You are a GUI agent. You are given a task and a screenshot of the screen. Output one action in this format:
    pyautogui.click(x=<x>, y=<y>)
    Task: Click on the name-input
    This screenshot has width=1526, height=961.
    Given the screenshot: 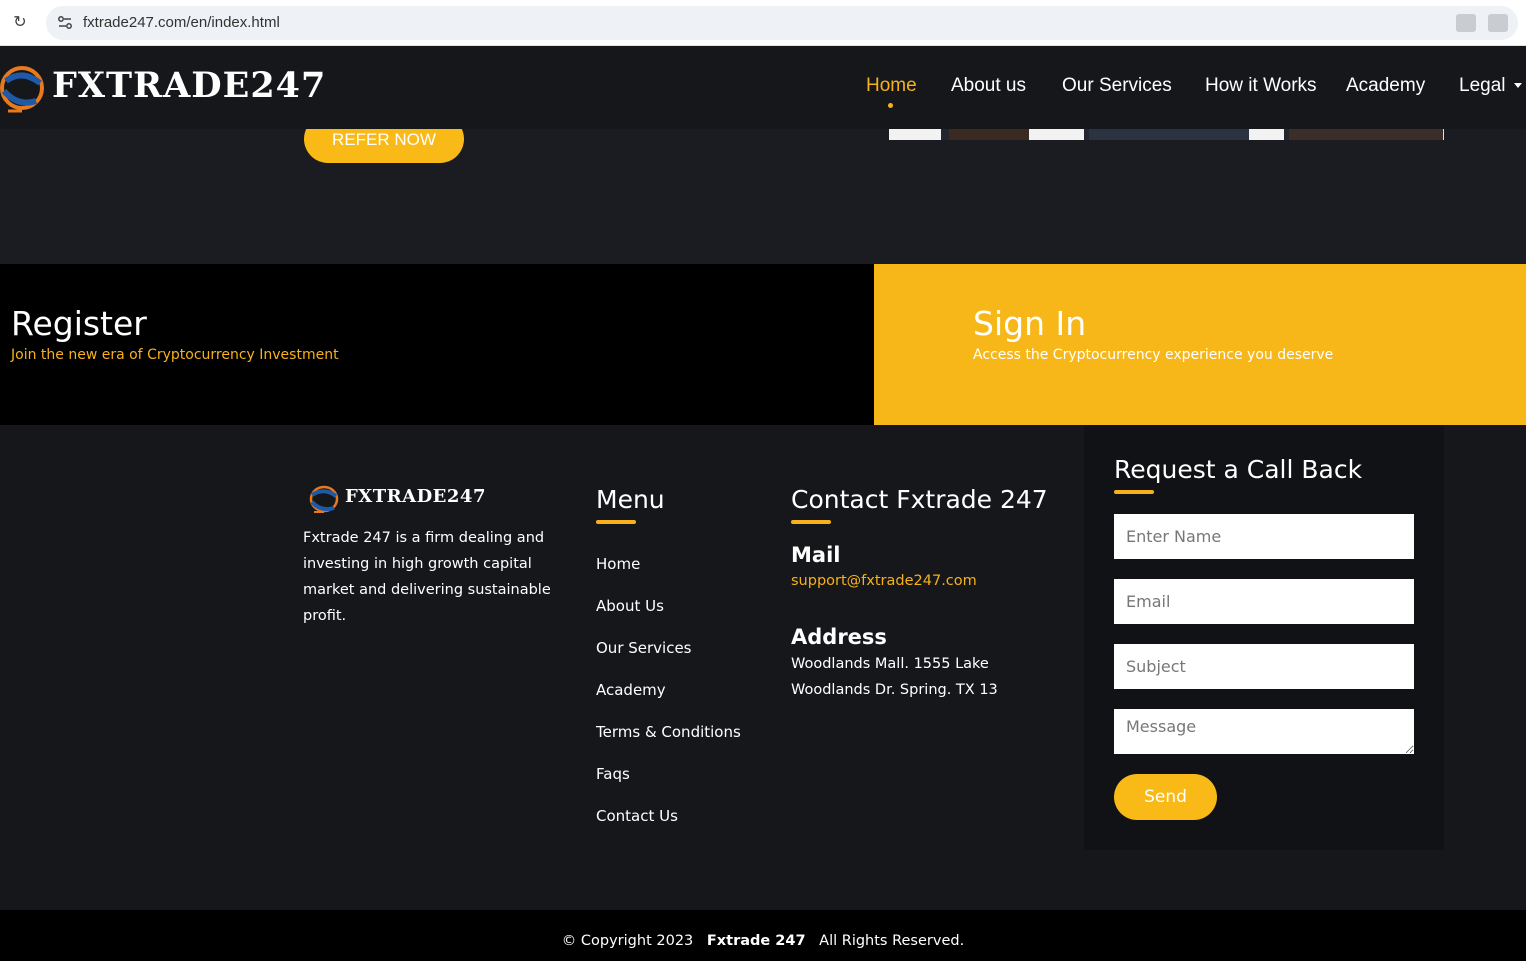 What is the action you would take?
    pyautogui.click(x=1264, y=536)
    